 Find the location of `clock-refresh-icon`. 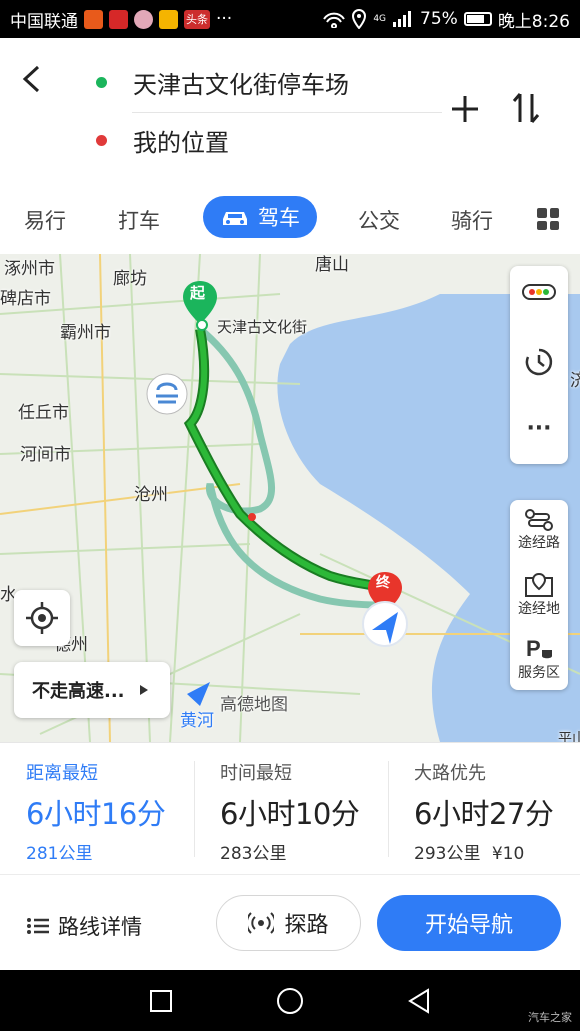

clock-refresh-icon is located at coordinates (539, 362).